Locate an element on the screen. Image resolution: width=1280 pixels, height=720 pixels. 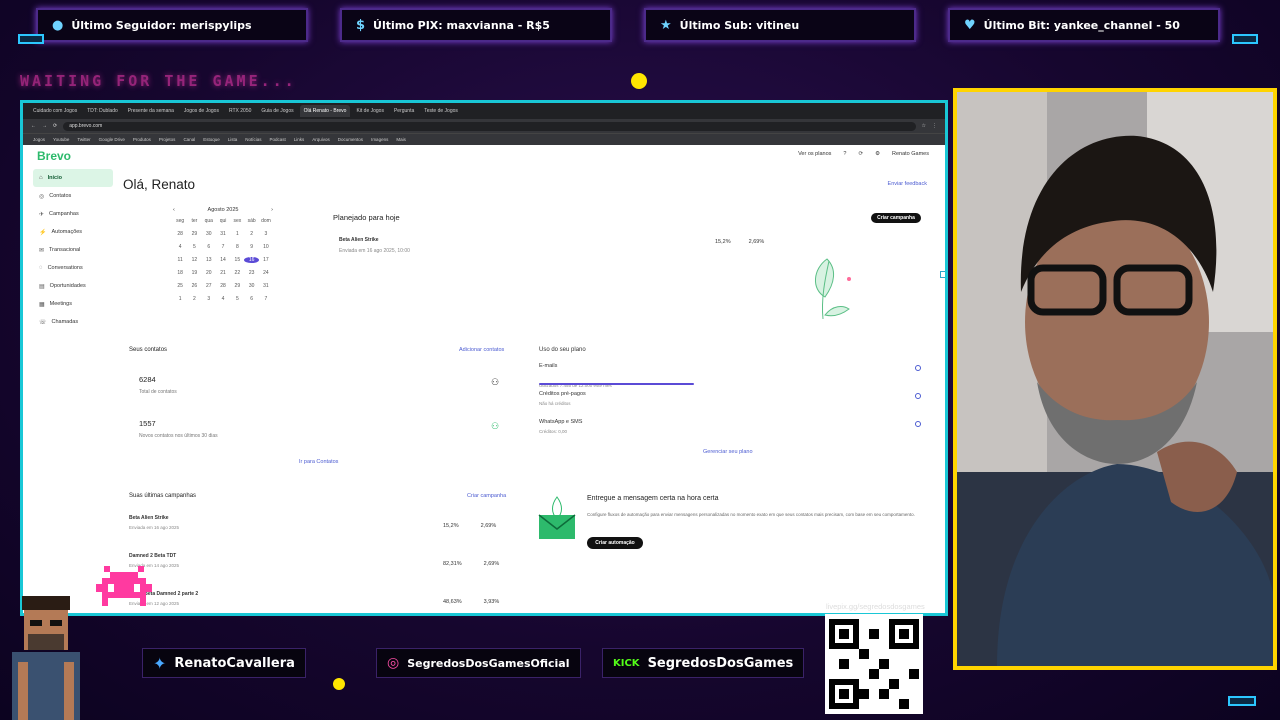
star-bookmark-icon: ☆ is located at coordinates (924, 126).